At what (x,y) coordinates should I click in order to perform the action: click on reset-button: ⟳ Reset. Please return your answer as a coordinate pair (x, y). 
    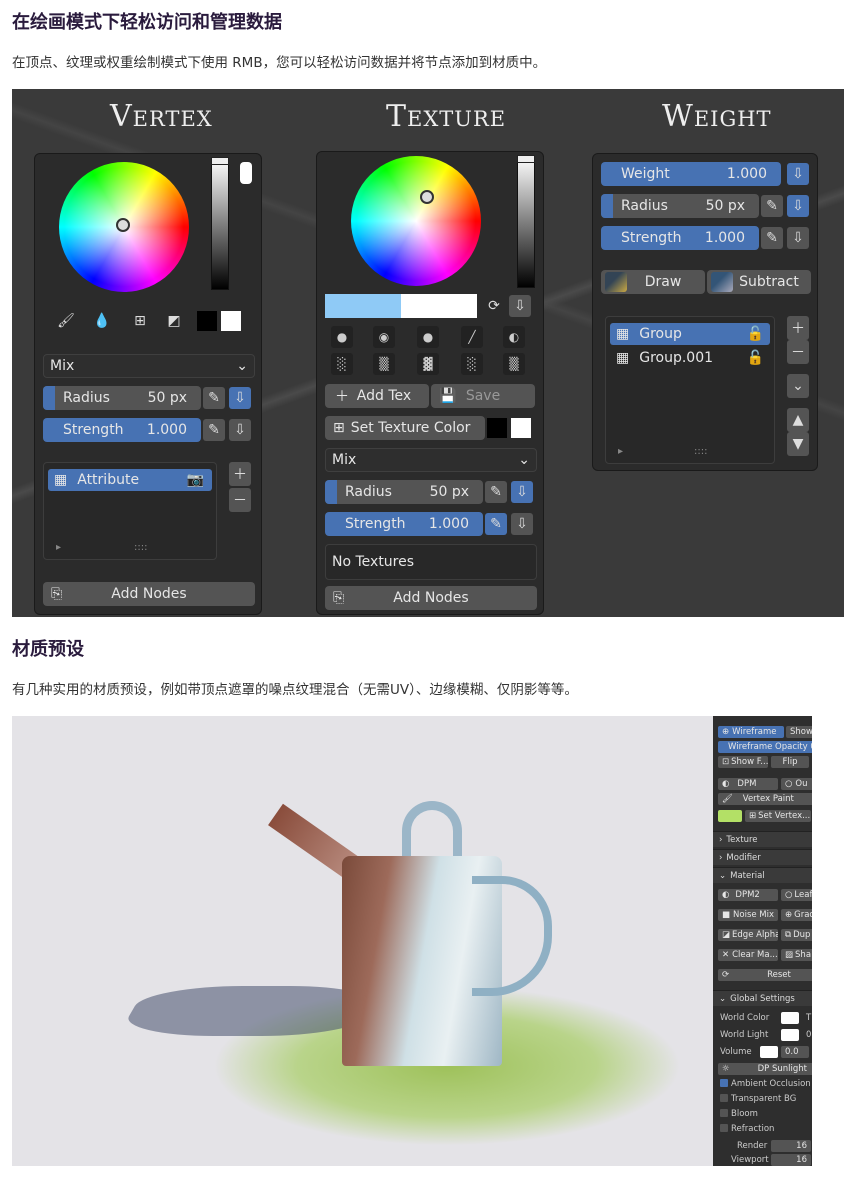
    Looking at the image, I should click on (765, 975).